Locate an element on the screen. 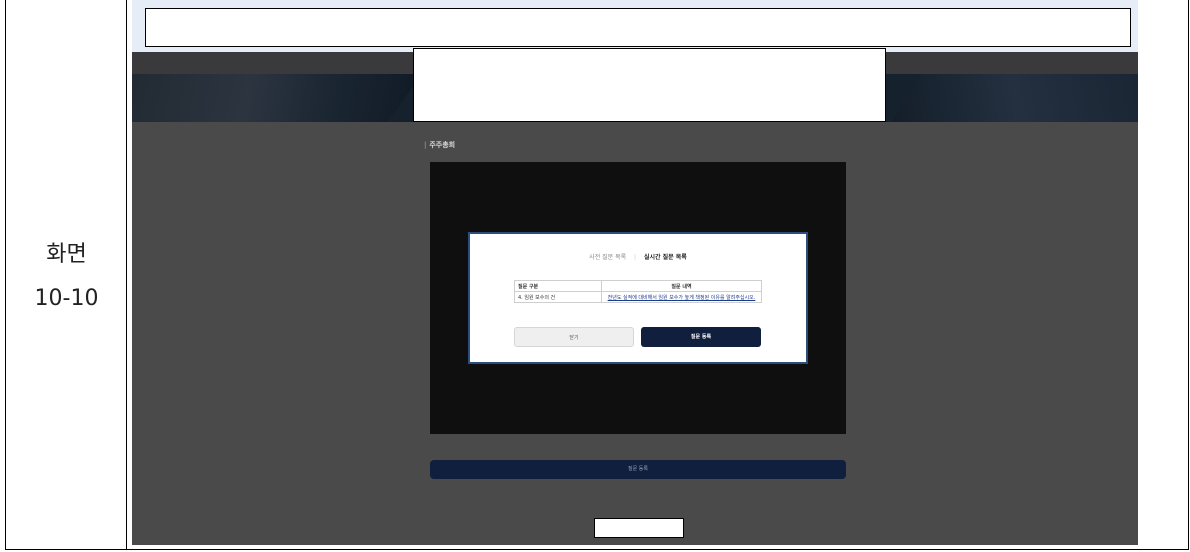 The height and width of the screenshot is (552, 1190). tab-pre-questions: 사전 질문 목록 is located at coordinates (607, 257).